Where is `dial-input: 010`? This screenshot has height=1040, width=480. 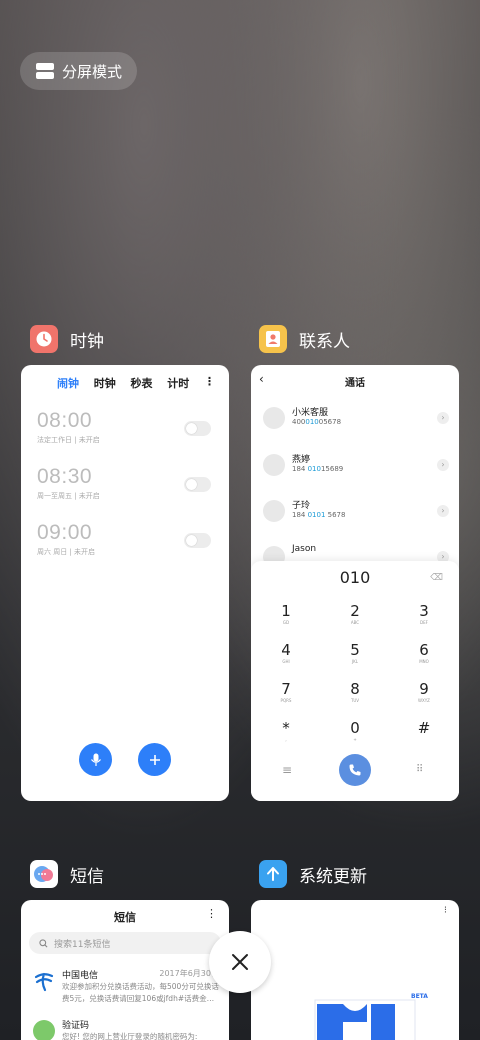 dial-input: 010 is located at coordinates (355, 574).